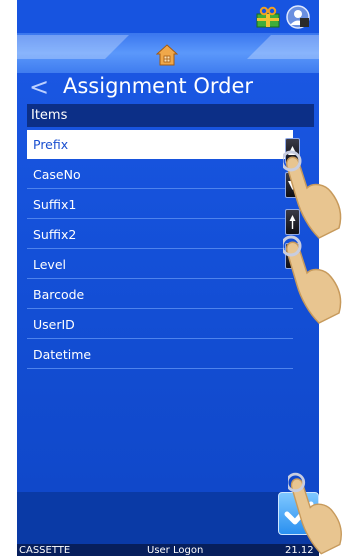  I want to click on list-item: UserID, so click(160, 324).